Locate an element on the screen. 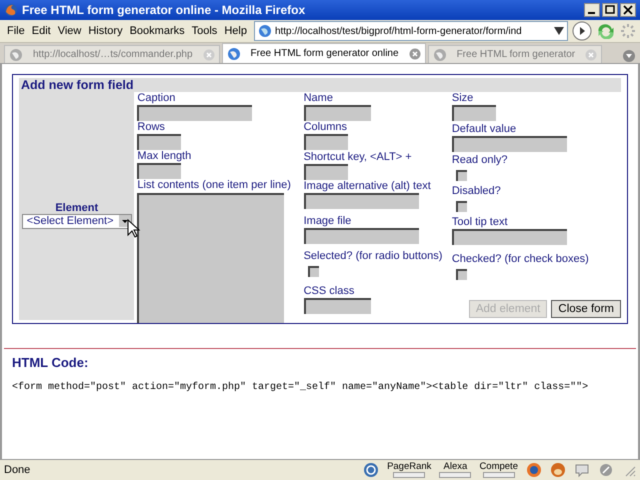 This screenshot has width=640, height=480. status-text: Done is located at coordinates (17, 470).